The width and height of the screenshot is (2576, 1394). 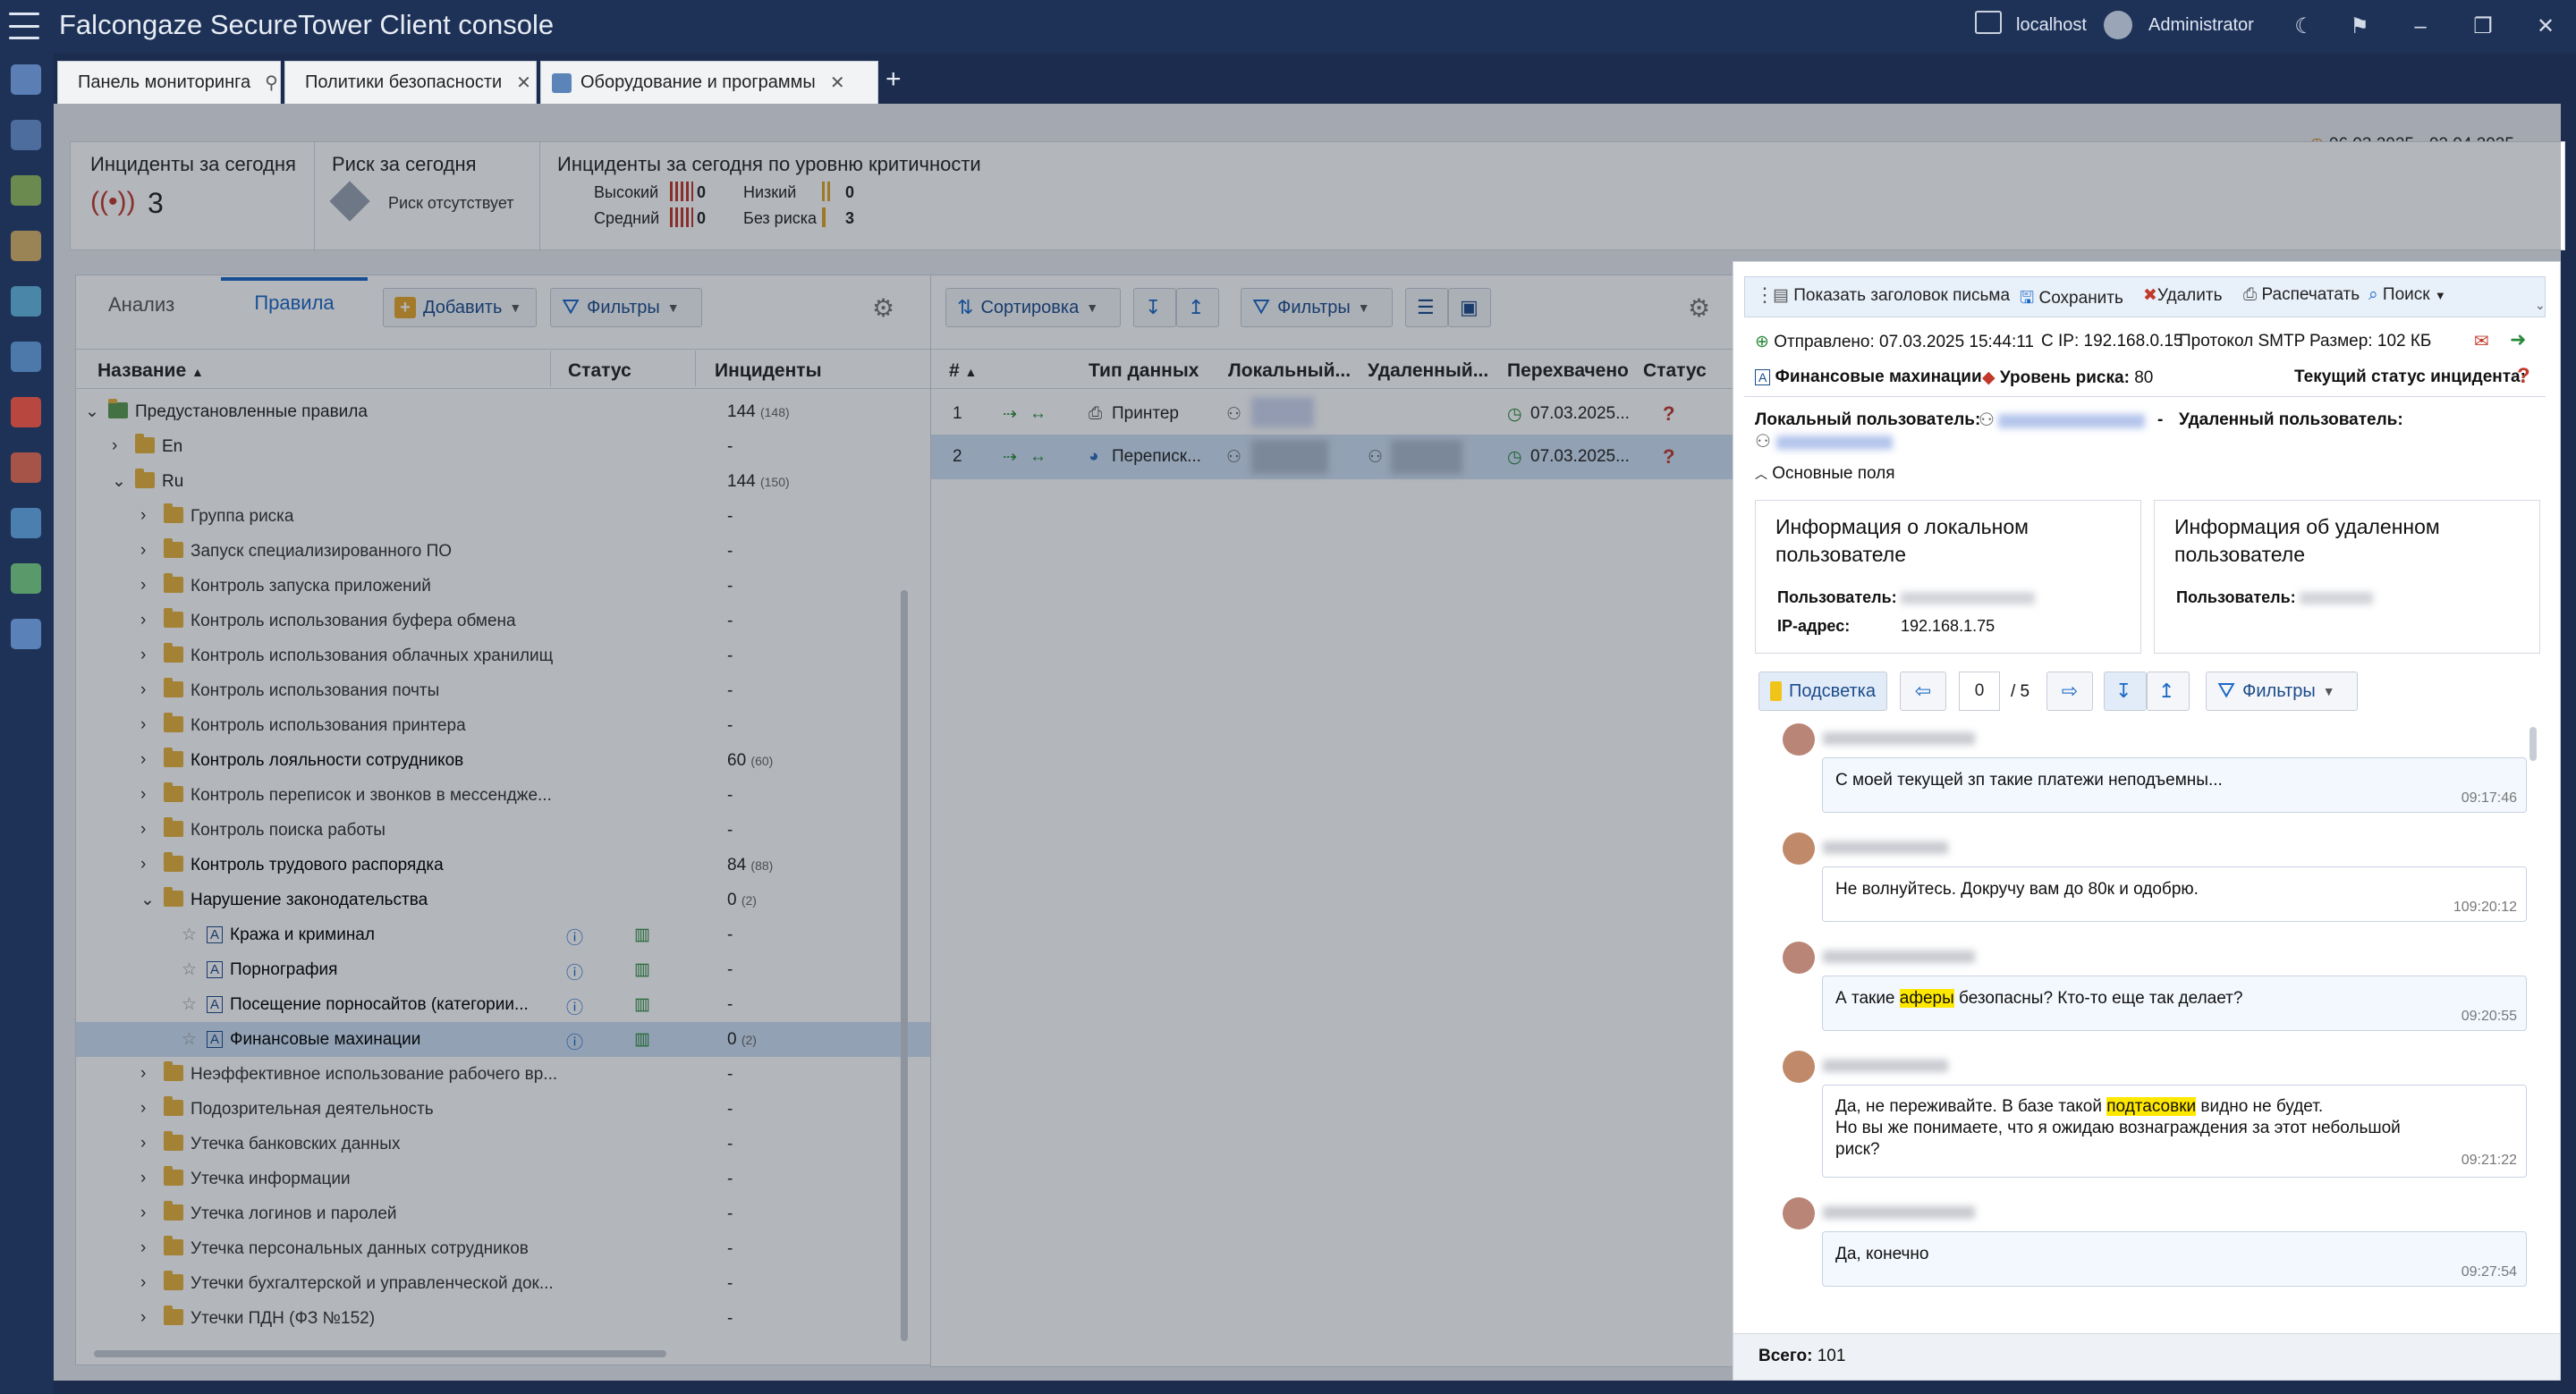 I want to click on horizontal-scrollbar, so click(x=380, y=1353).